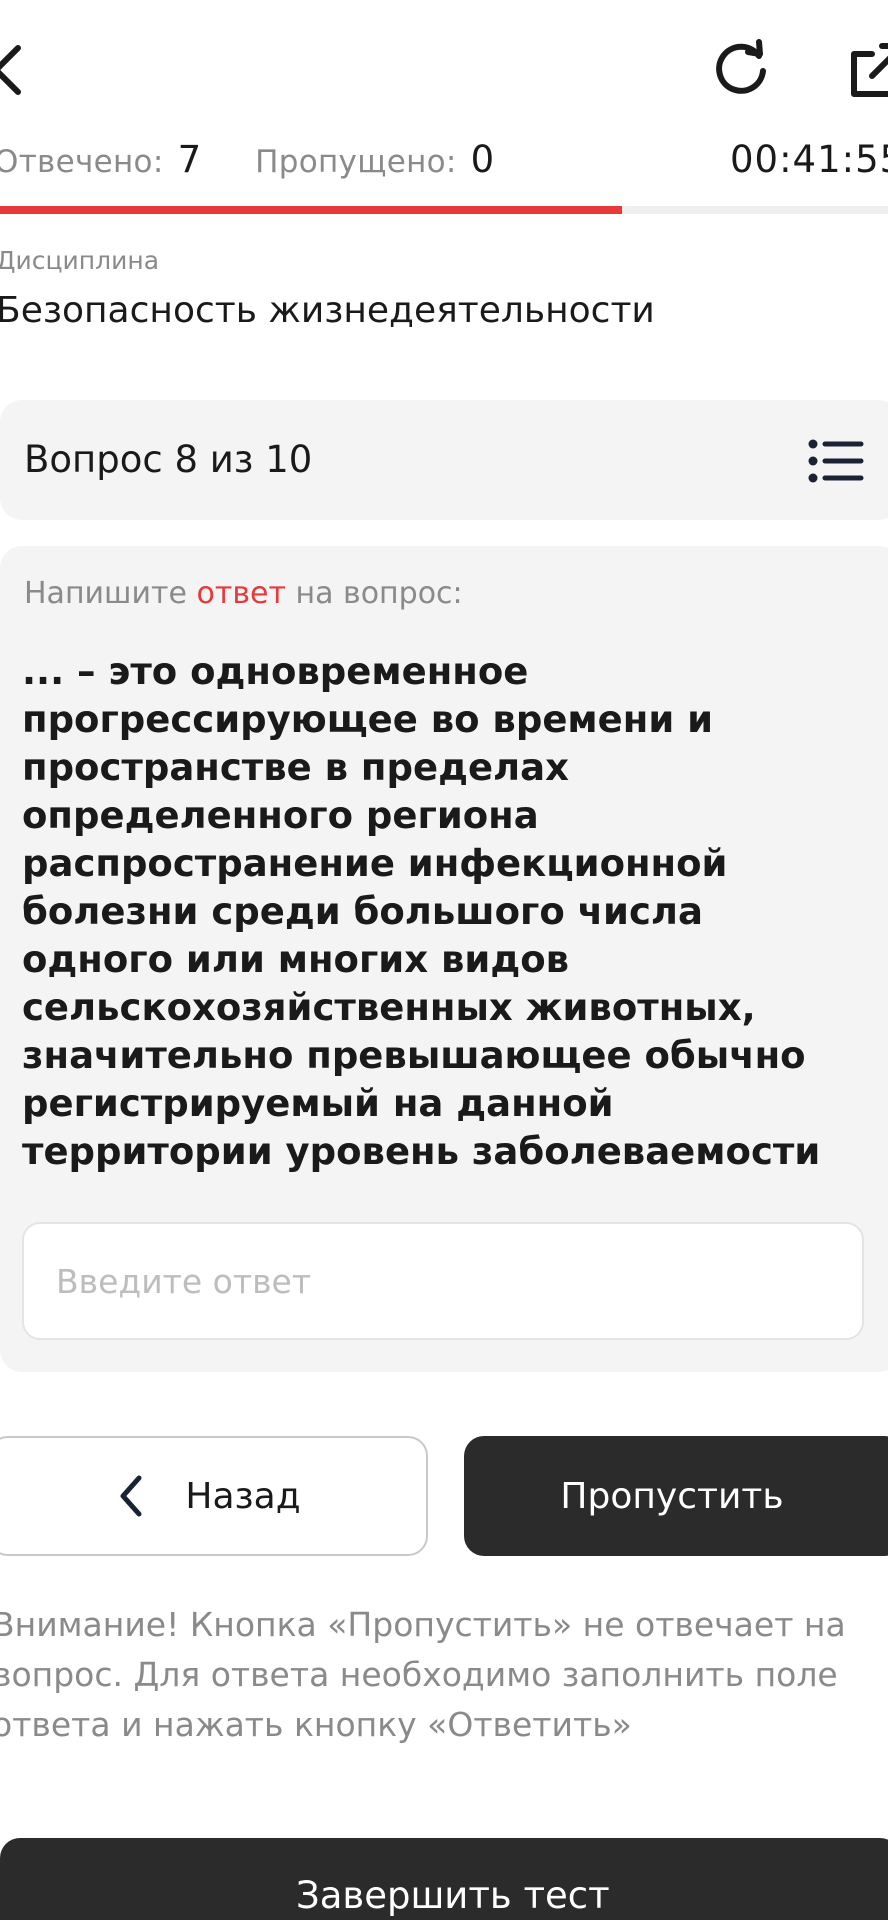 This screenshot has width=888, height=1920. What do you see at coordinates (327, 310) in the screenshot?
I see `discipline-title: Безопасность жизнедеятельности` at bounding box center [327, 310].